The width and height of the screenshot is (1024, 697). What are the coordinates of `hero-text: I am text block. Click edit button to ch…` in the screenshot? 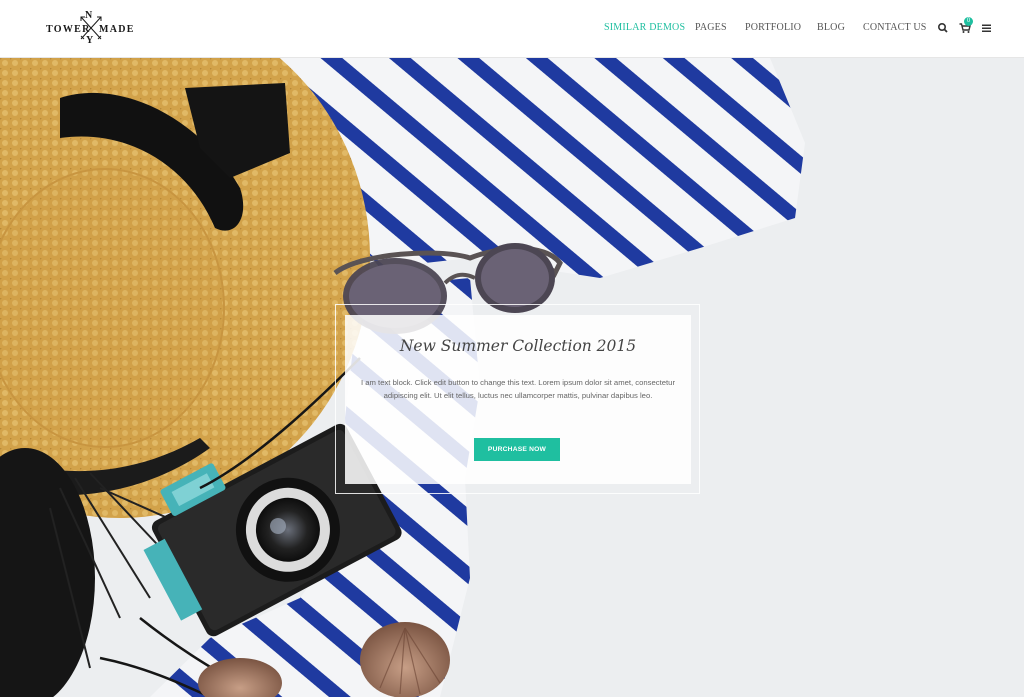 It's located at (518, 389).